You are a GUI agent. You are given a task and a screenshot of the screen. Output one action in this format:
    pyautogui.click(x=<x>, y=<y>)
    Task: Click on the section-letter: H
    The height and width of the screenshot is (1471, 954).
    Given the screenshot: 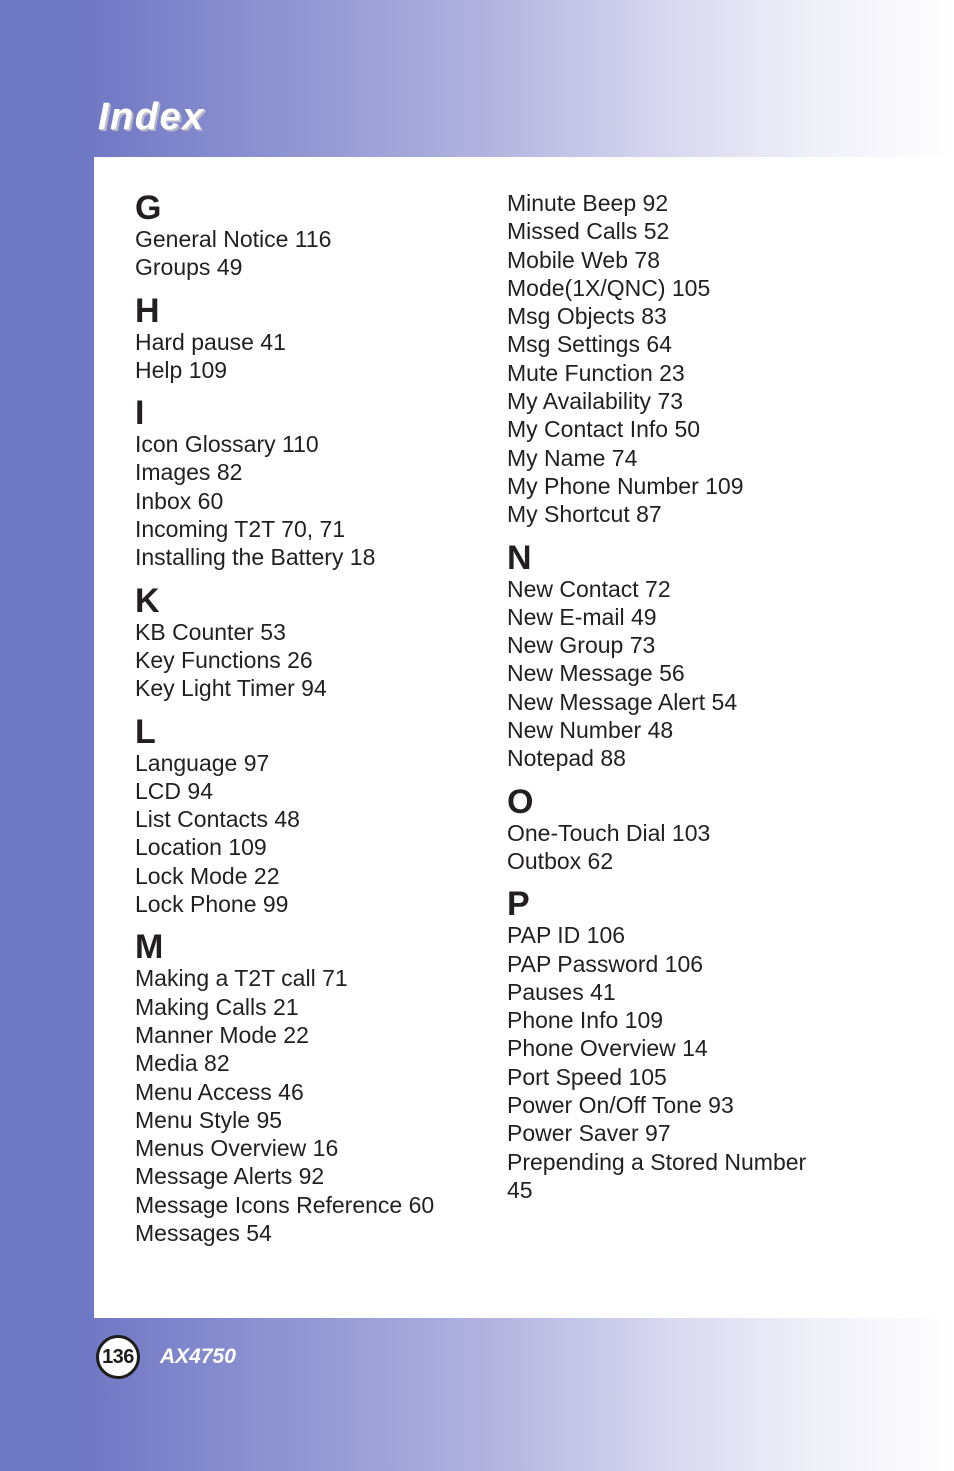 What is the action you would take?
    pyautogui.click(x=147, y=310)
    